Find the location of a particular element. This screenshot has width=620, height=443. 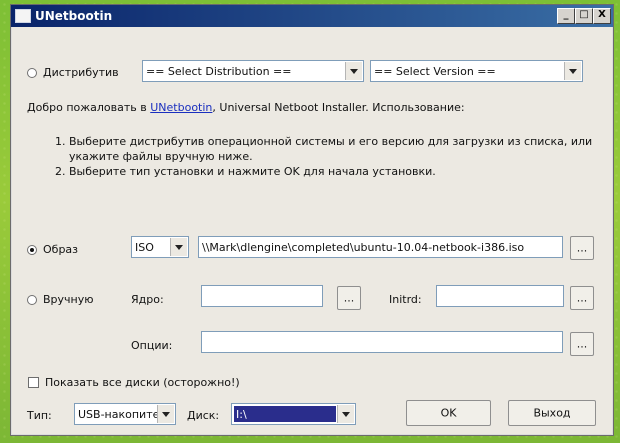

image-type-value: ISO is located at coordinates (144, 247).